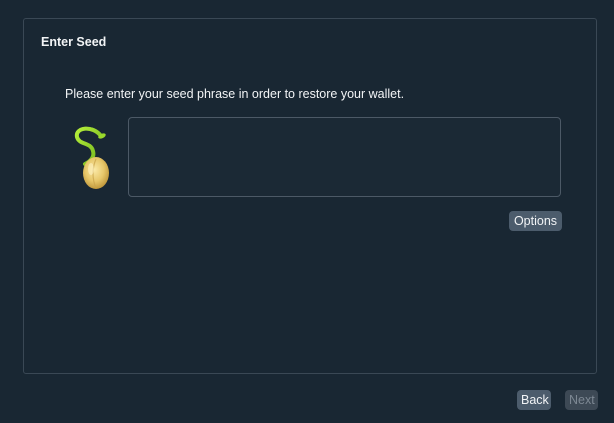 Image resolution: width=614 pixels, height=423 pixels. Describe the element at coordinates (74, 42) in the screenshot. I see `panel-title: Enter Seed` at that location.